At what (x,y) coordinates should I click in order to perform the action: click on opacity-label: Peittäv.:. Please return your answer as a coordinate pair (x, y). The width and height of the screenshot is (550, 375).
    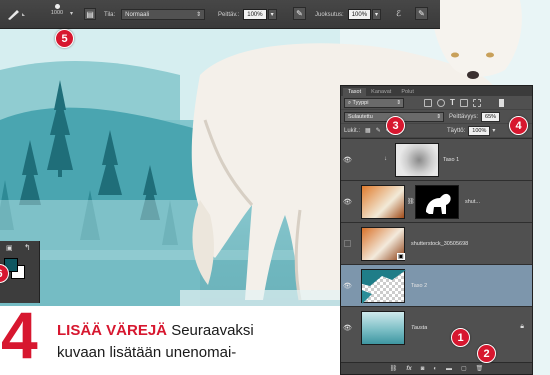
    Looking at the image, I should click on (229, 14).